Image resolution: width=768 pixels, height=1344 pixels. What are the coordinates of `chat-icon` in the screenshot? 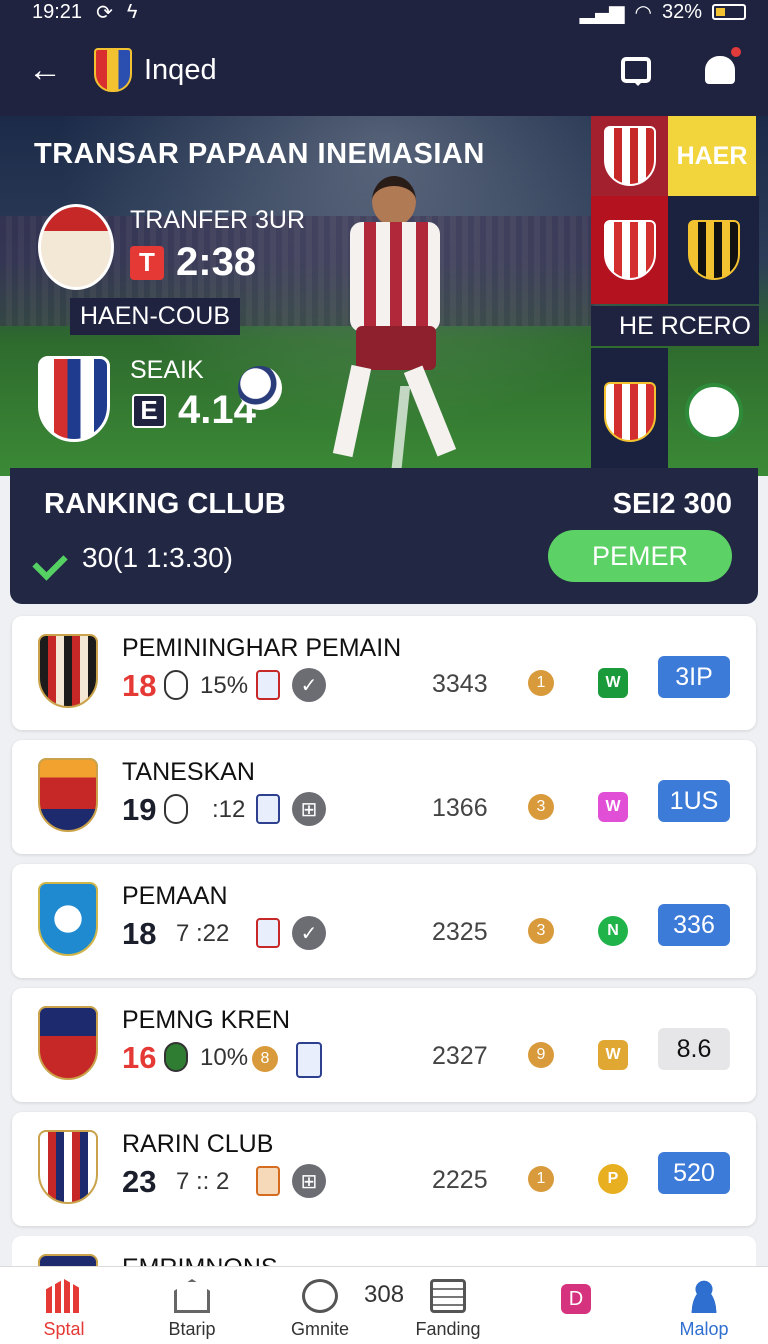 It's located at (636, 70).